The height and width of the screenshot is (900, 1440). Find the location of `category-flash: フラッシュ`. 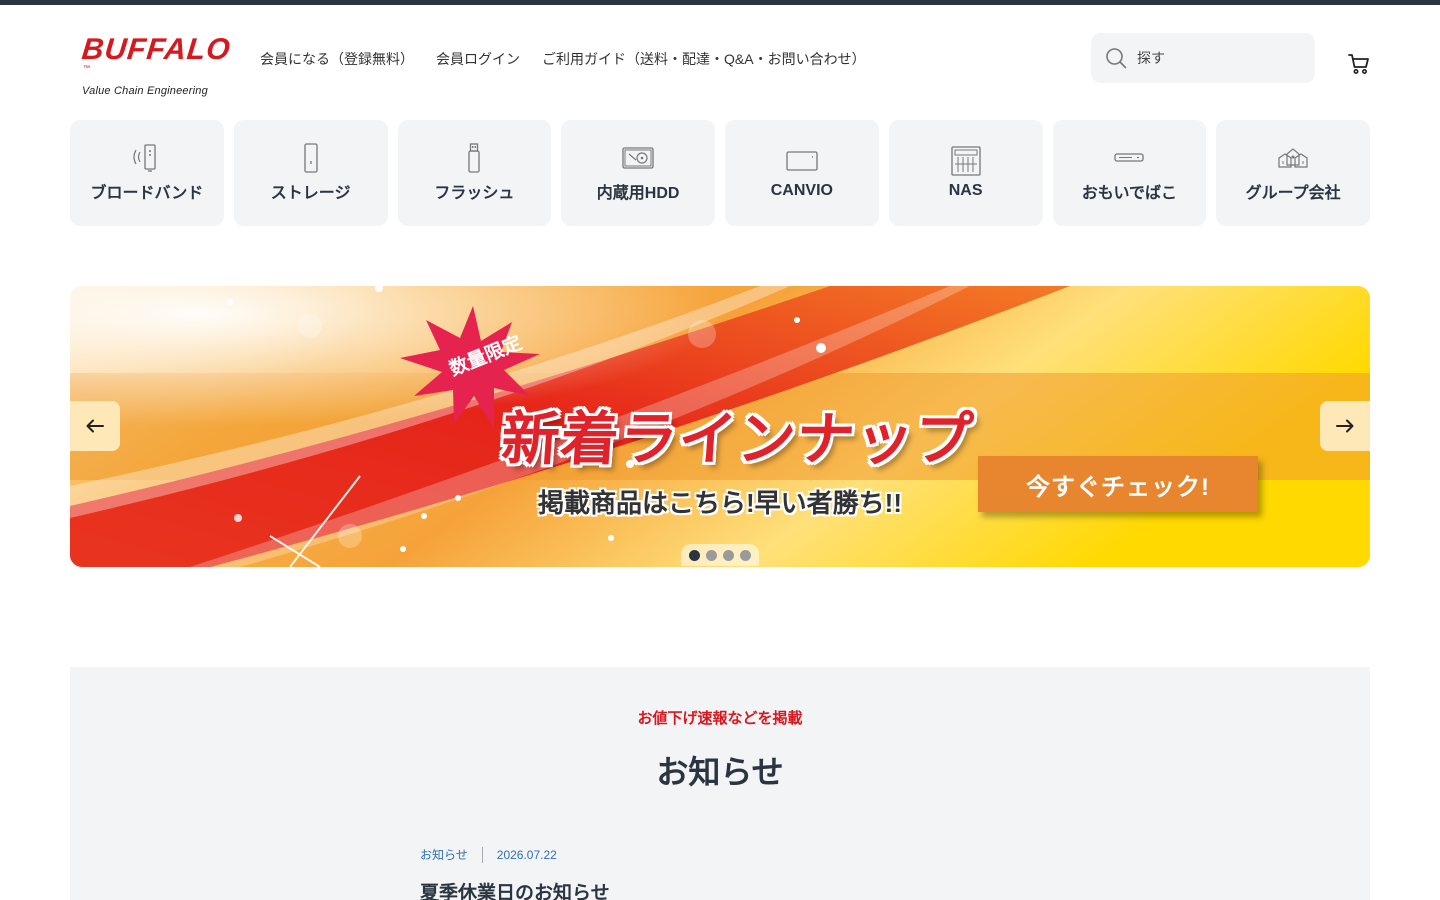

category-flash: フラッシュ is located at coordinates (474, 173).